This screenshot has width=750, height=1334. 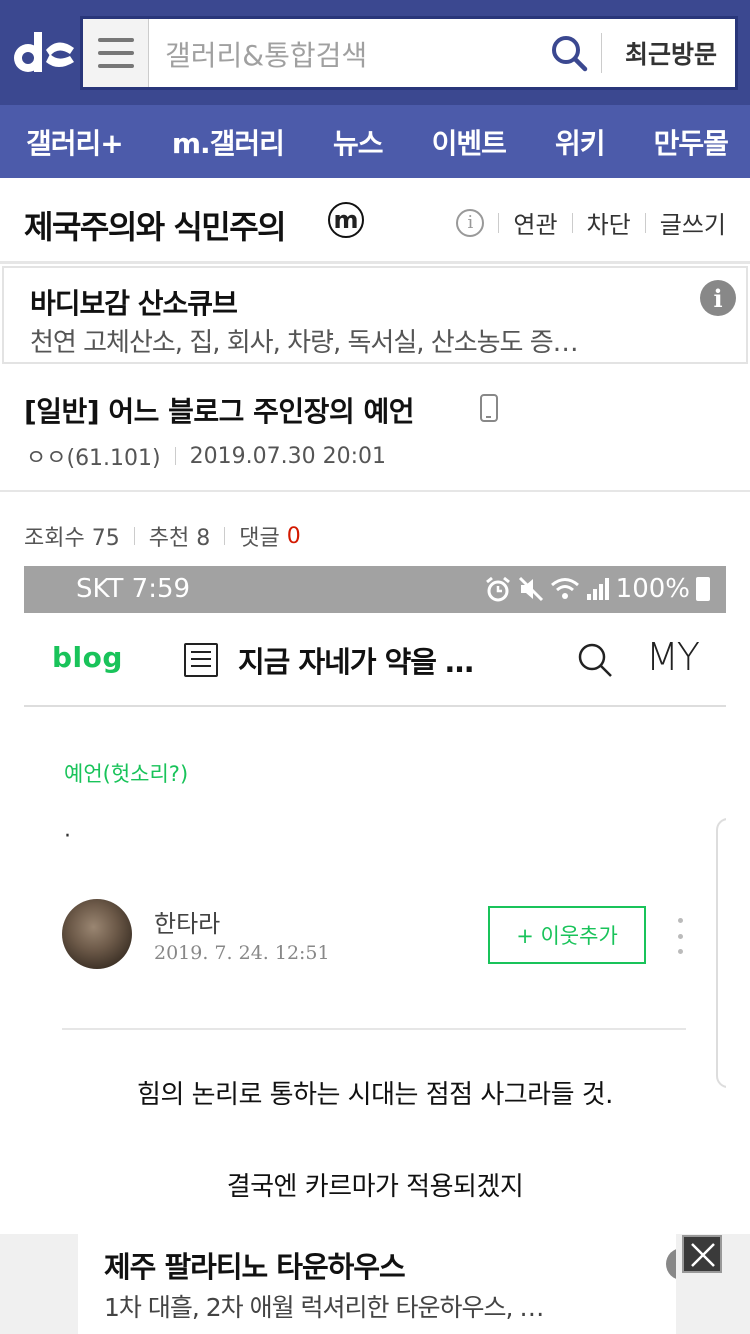 What do you see at coordinates (703, 589) in the screenshot?
I see `battery-icon` at bounding box center [703, 589].